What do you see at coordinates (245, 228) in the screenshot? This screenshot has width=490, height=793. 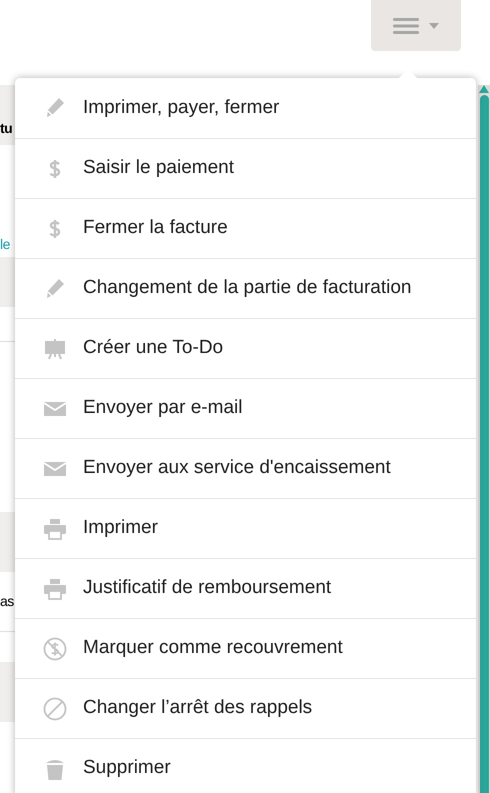 I see `menu-item: Fermer la facture` at bounding box center [245, 228].